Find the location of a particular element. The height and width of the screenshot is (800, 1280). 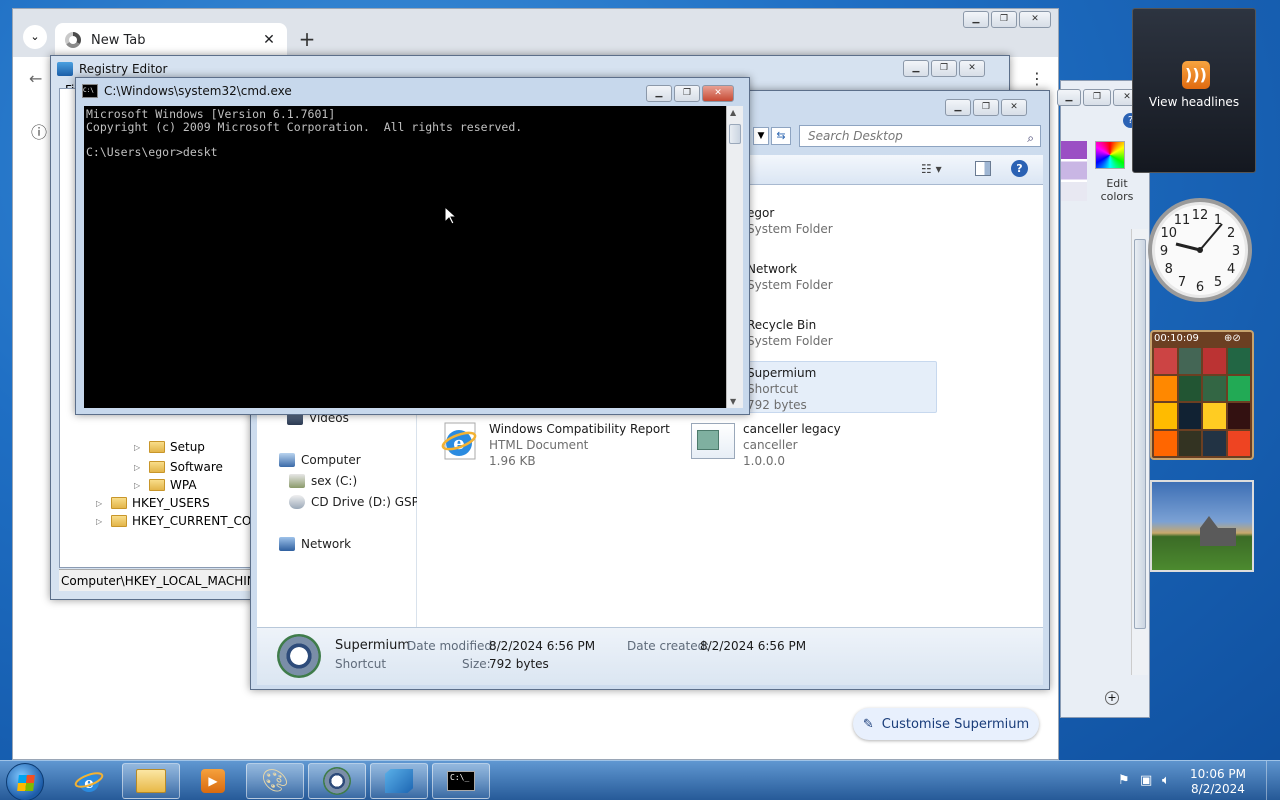

volume-muted-icon: 🔈︎ is located at coordinates (1166, 780).